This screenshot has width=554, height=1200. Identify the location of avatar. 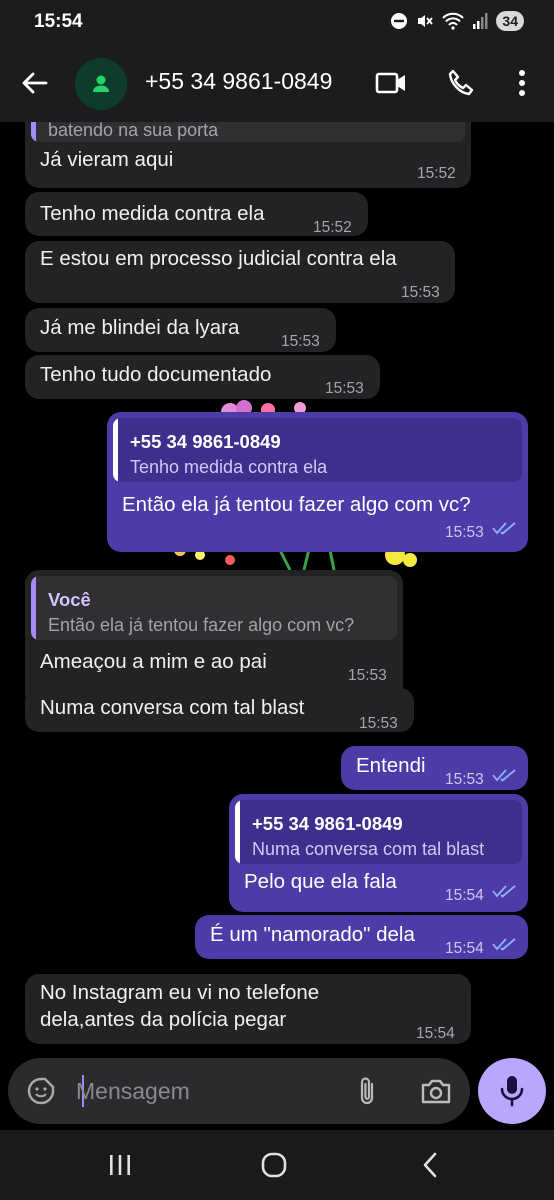
(101, 84).